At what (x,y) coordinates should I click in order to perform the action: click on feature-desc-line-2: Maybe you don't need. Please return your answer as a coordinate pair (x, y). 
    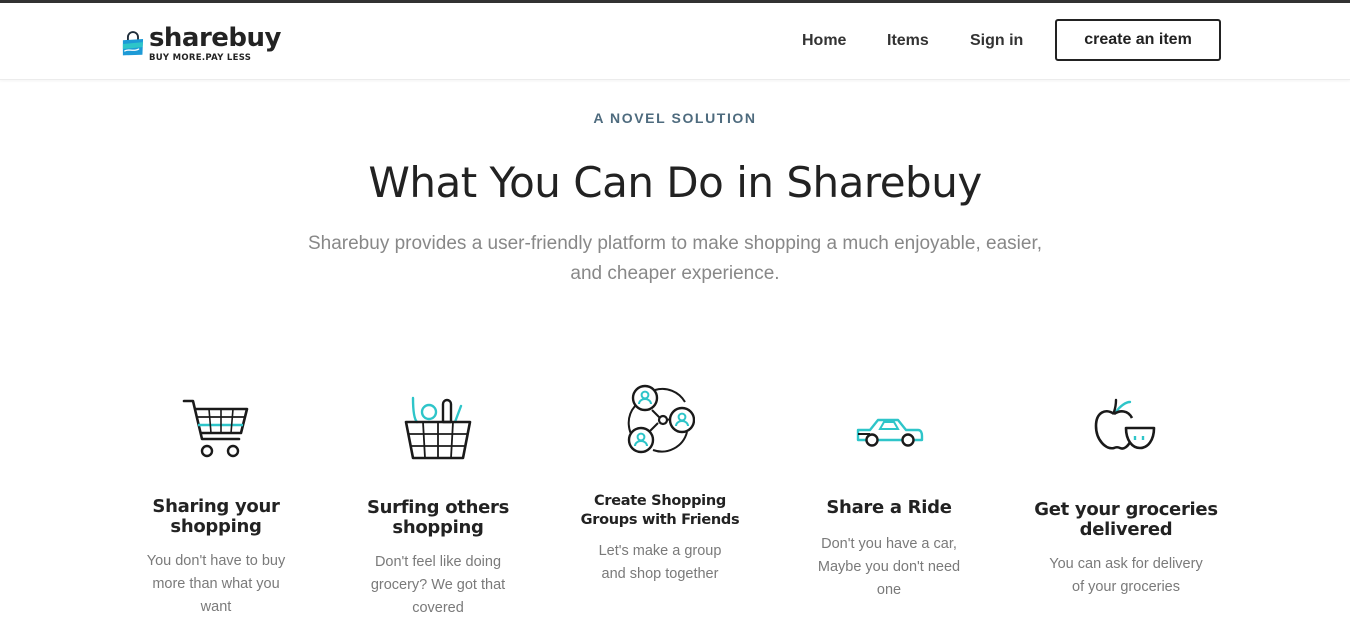
    Looking at the image, I should click on (889, 567).